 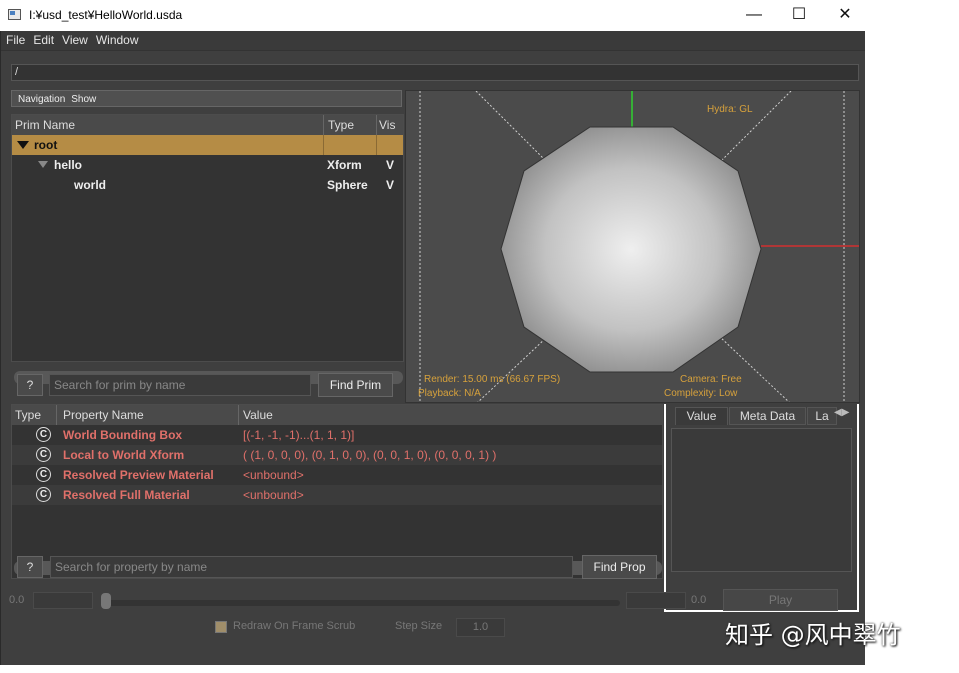 I want to click on tree-row-root: root, so click(x=207, y=145).